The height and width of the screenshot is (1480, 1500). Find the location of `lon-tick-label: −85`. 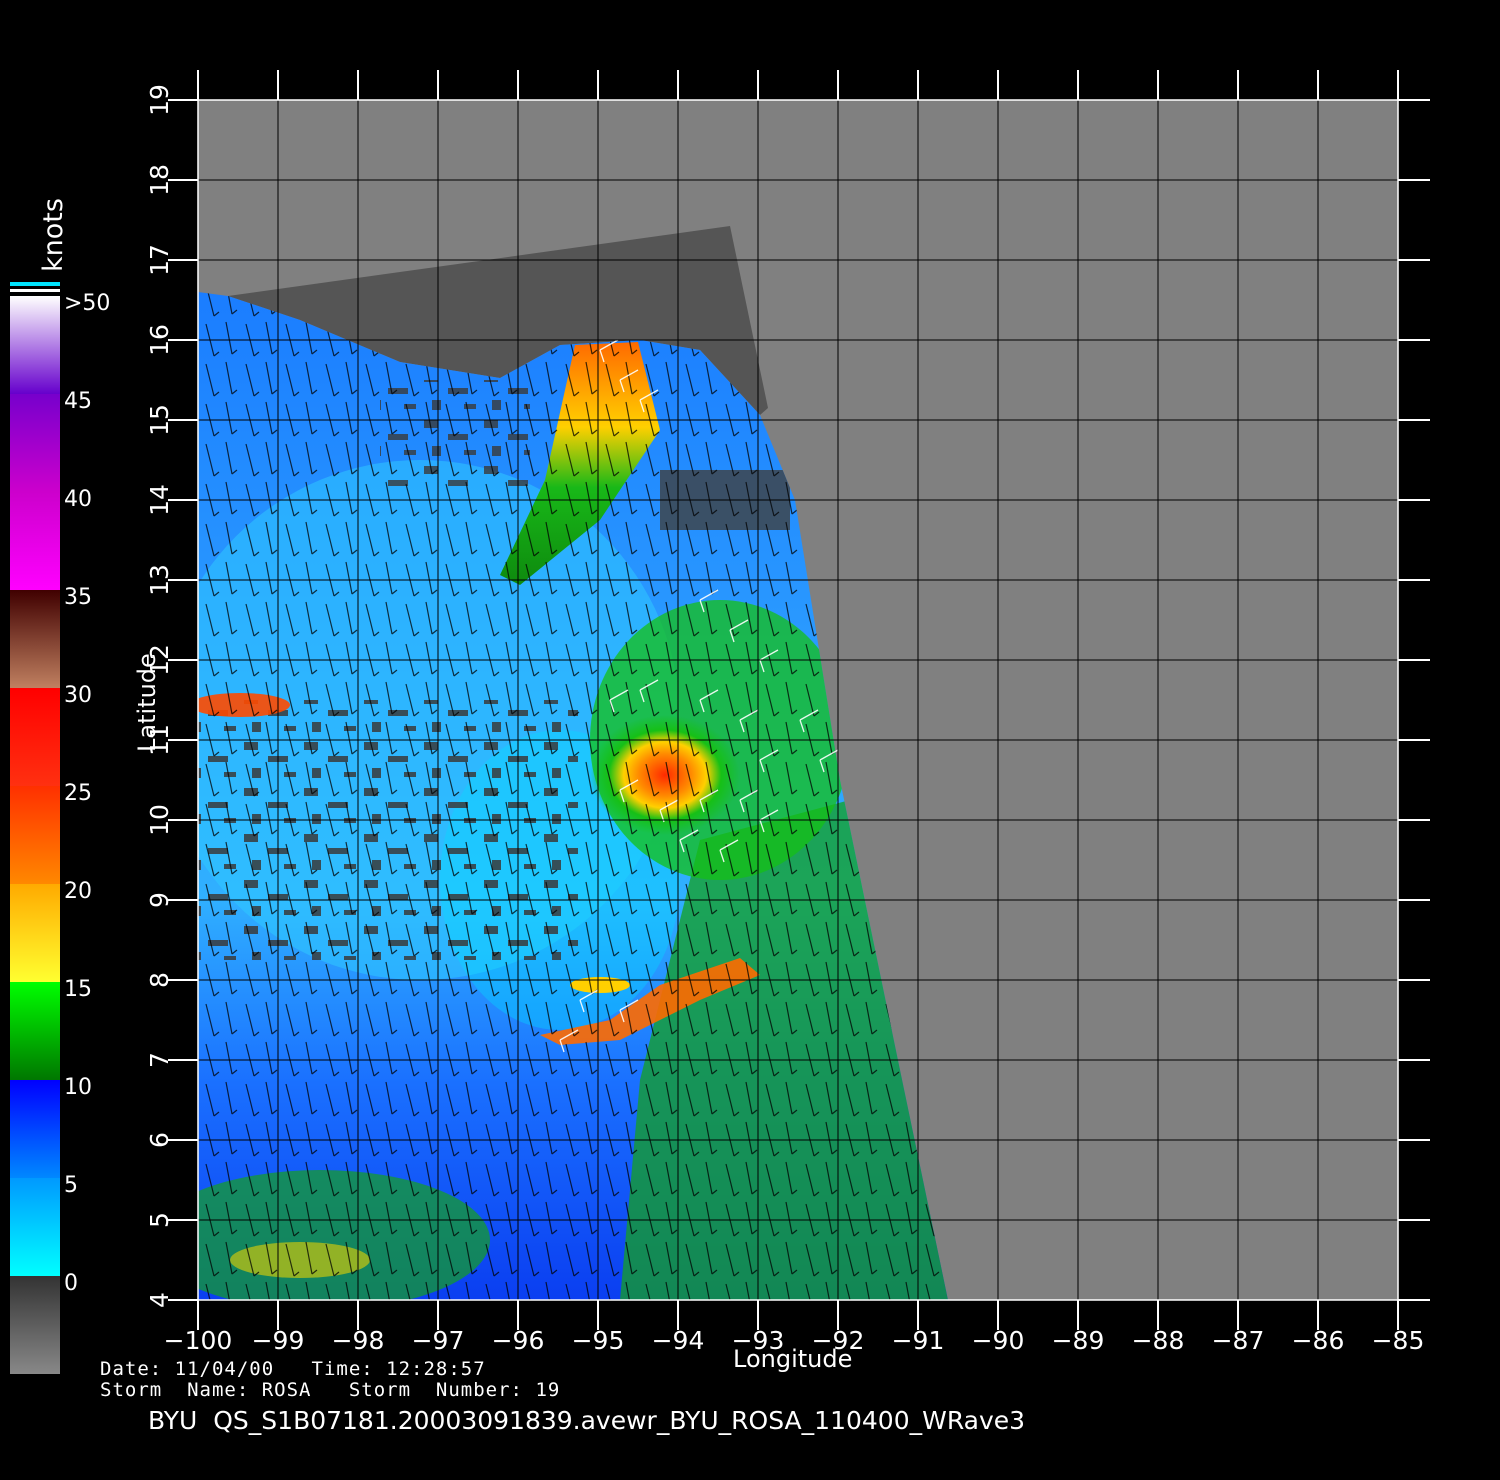

lon-tick-label: −85 is located at coordinates (1398, 1340).